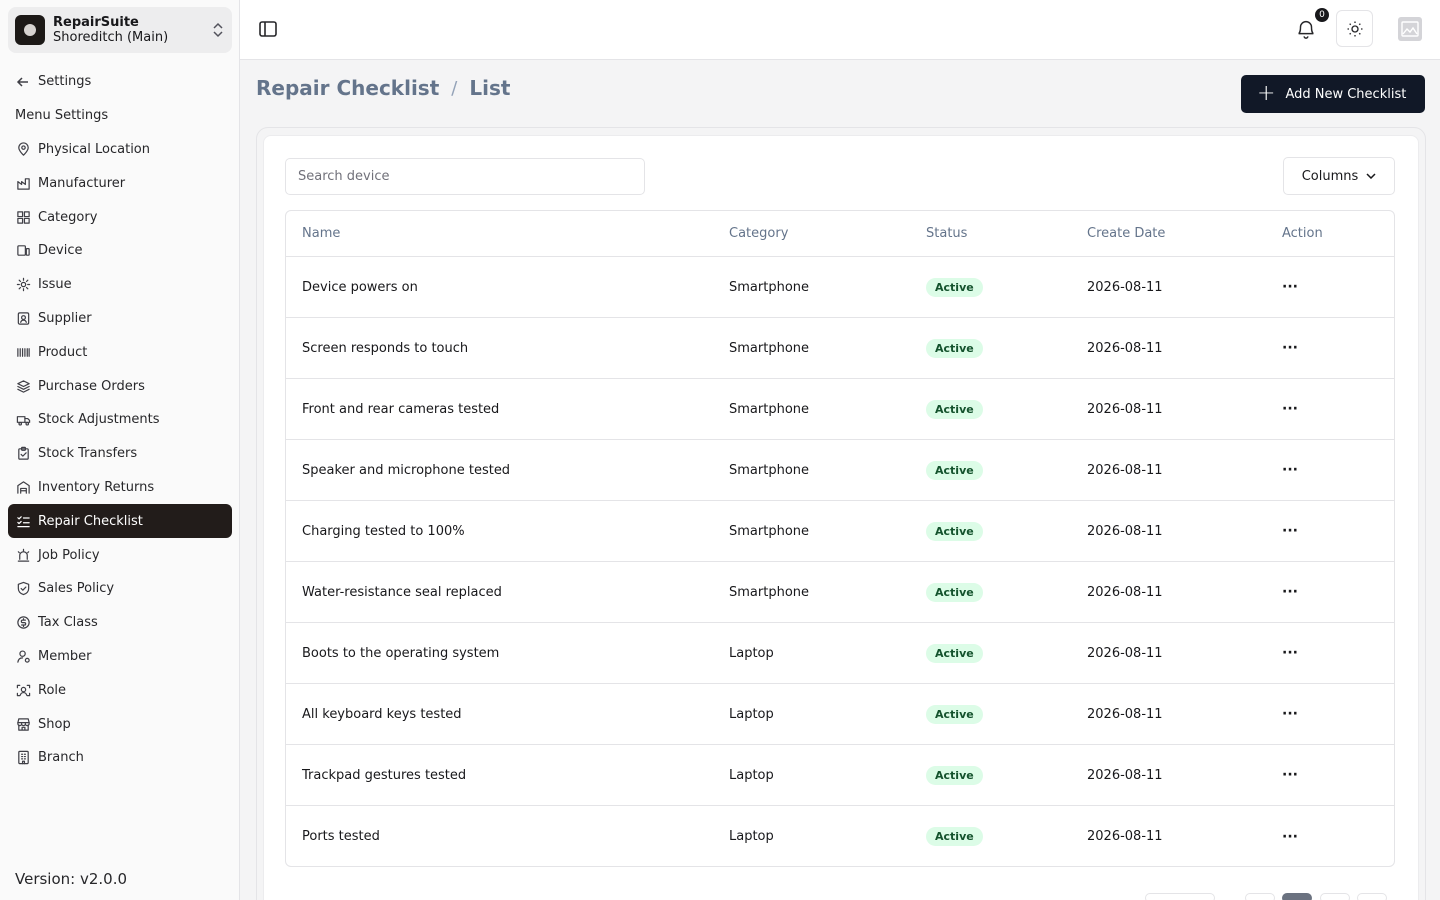  Describe the element at coordinates (1372, 896) in the screenshot. I see `pagination-next-button` at that location.